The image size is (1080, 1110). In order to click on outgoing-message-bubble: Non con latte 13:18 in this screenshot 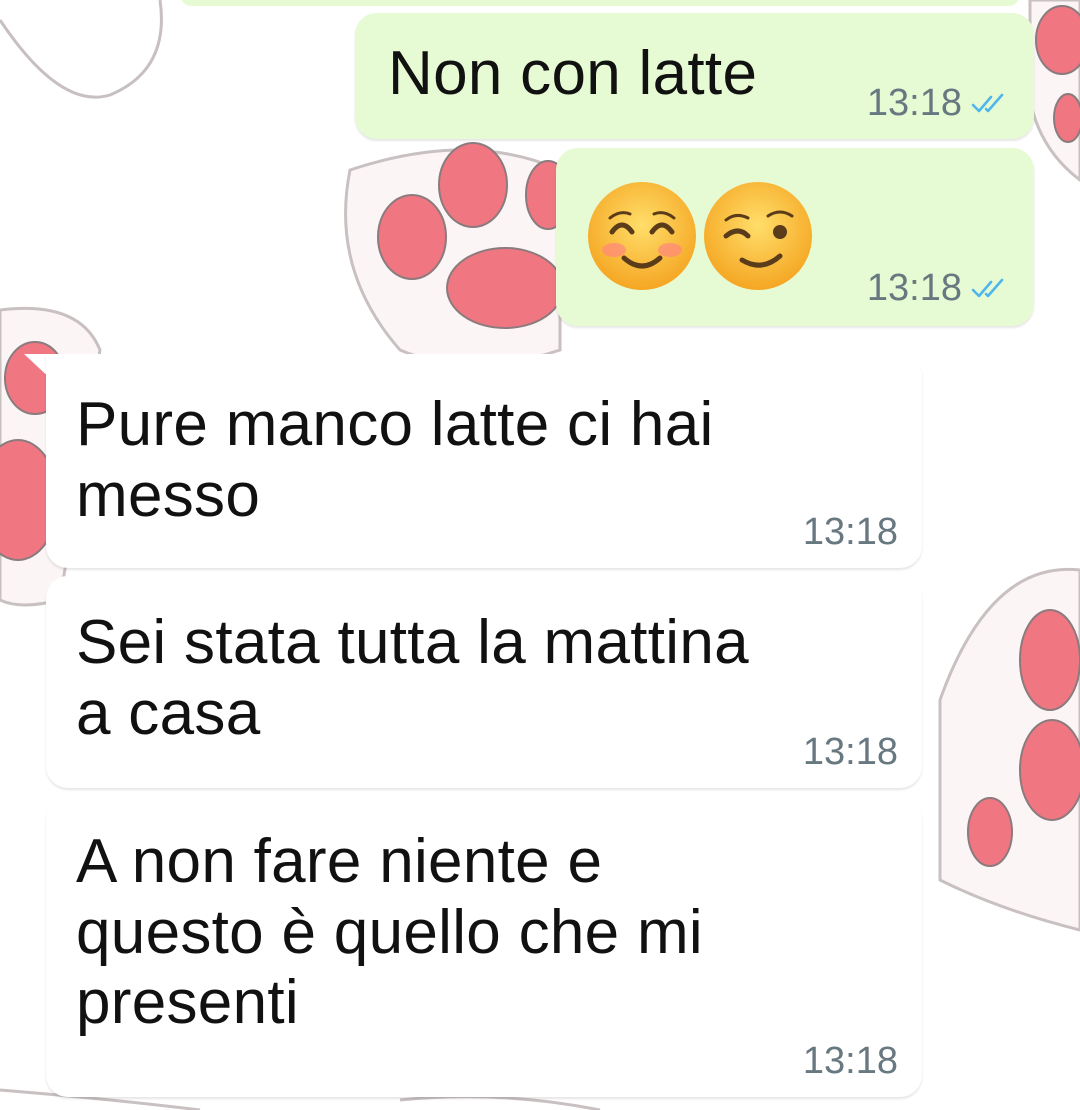, I will do `click(694, 76)`.